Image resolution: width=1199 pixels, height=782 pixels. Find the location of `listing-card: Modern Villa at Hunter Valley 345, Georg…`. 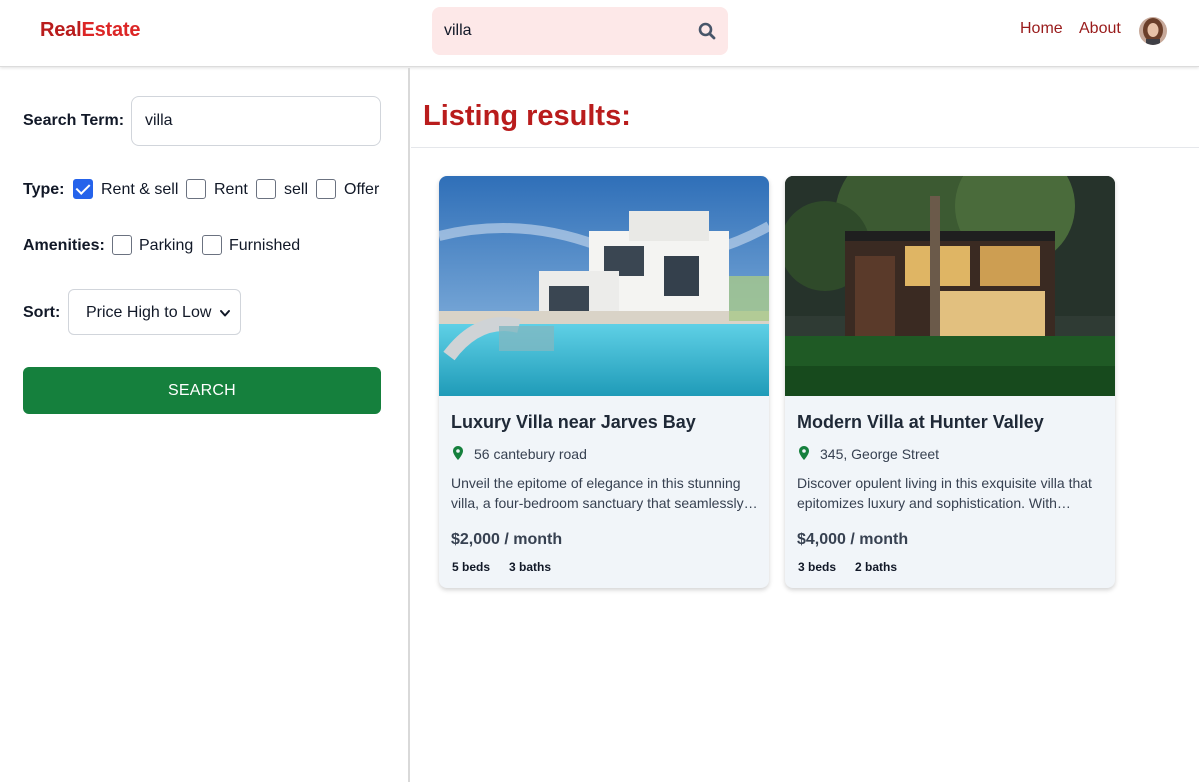

listing-card: Modern Villa at Hunter Valley 345, Georg… is located at coordinates (950, 382).